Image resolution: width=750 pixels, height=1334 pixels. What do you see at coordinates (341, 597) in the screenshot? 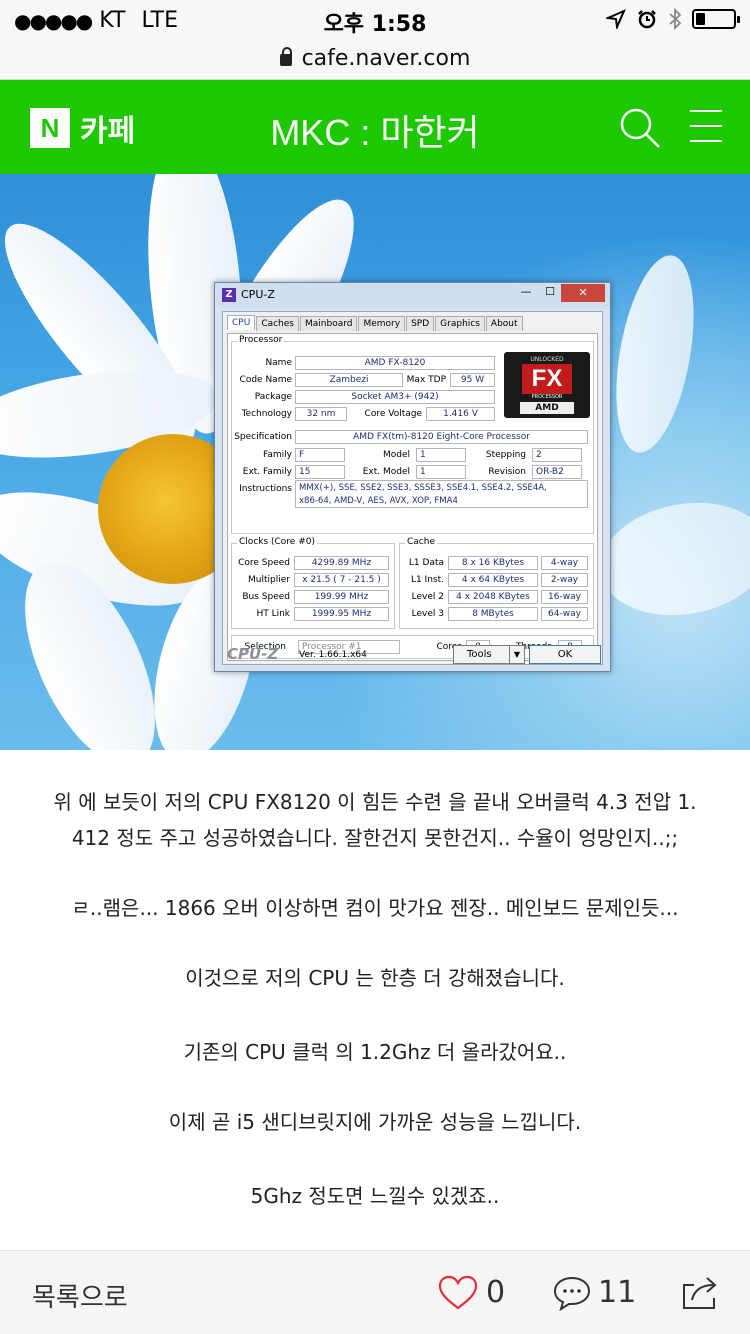
I see `busspeed-value: 199.99 MHz` at bounding box center [341, 597].